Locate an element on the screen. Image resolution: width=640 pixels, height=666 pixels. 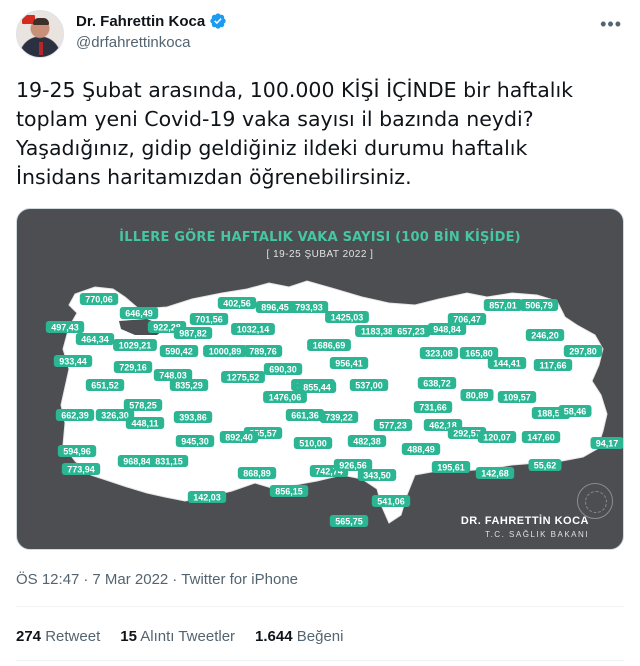
province-label: 144,41 is located at coordinates (507, 363).